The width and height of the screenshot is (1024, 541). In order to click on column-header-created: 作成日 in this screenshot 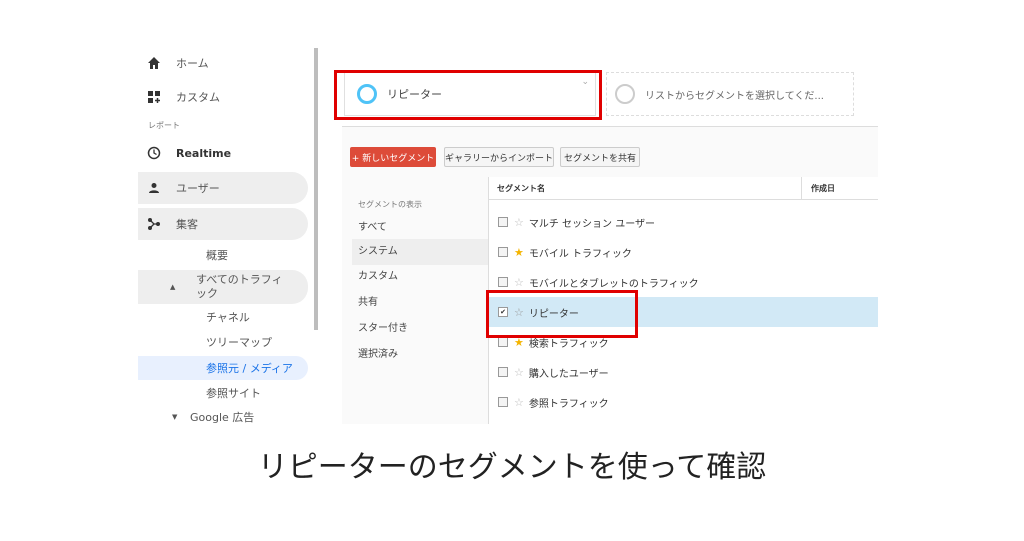, I will do `click(823, 188)`.